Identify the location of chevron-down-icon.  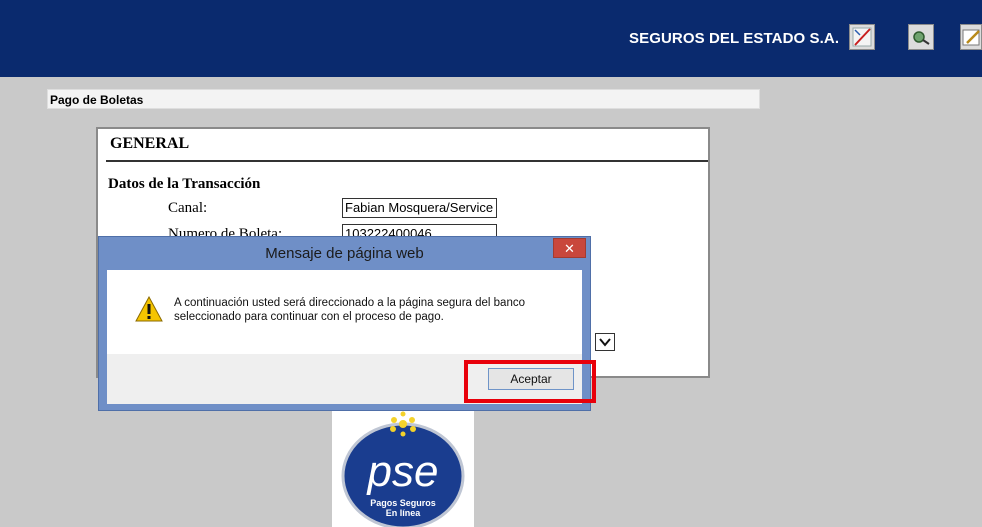
(605, 342).